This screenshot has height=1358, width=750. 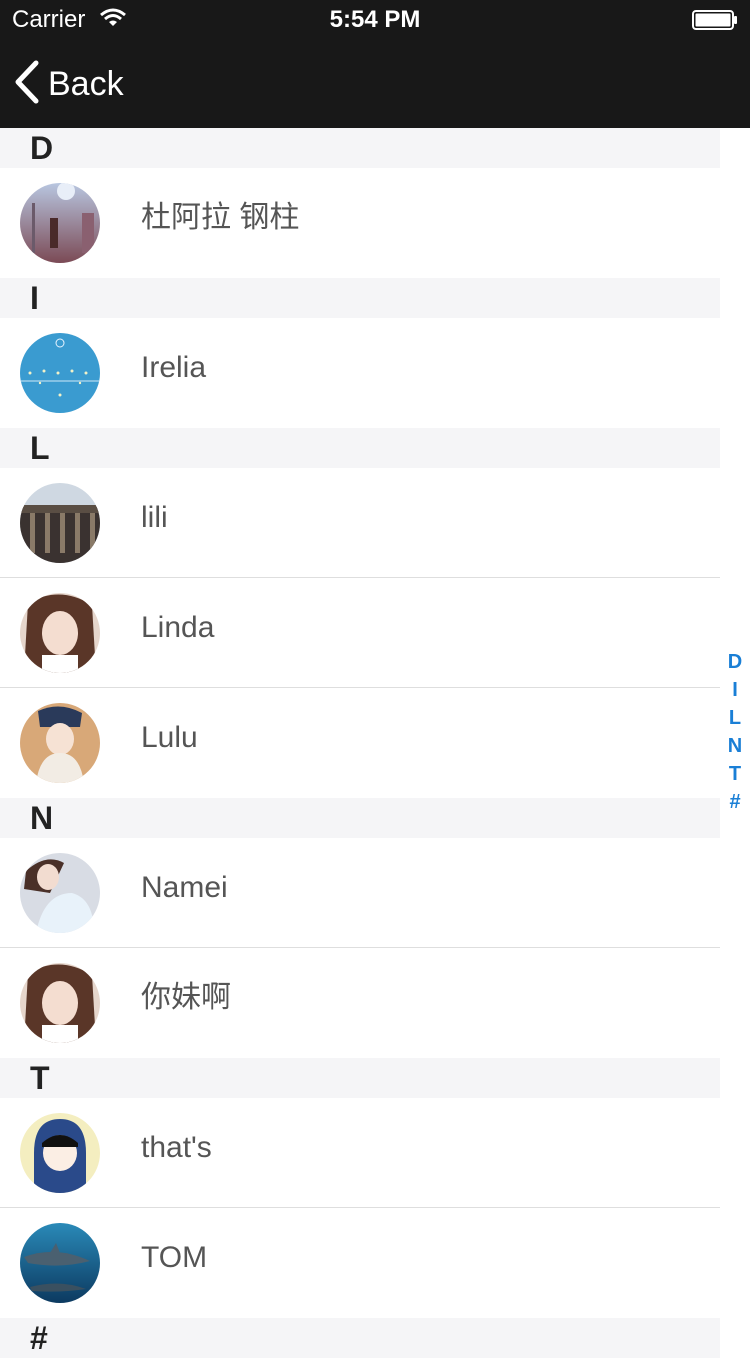 I want to click on contact-name: TOM, so click(x=174, y=1257).